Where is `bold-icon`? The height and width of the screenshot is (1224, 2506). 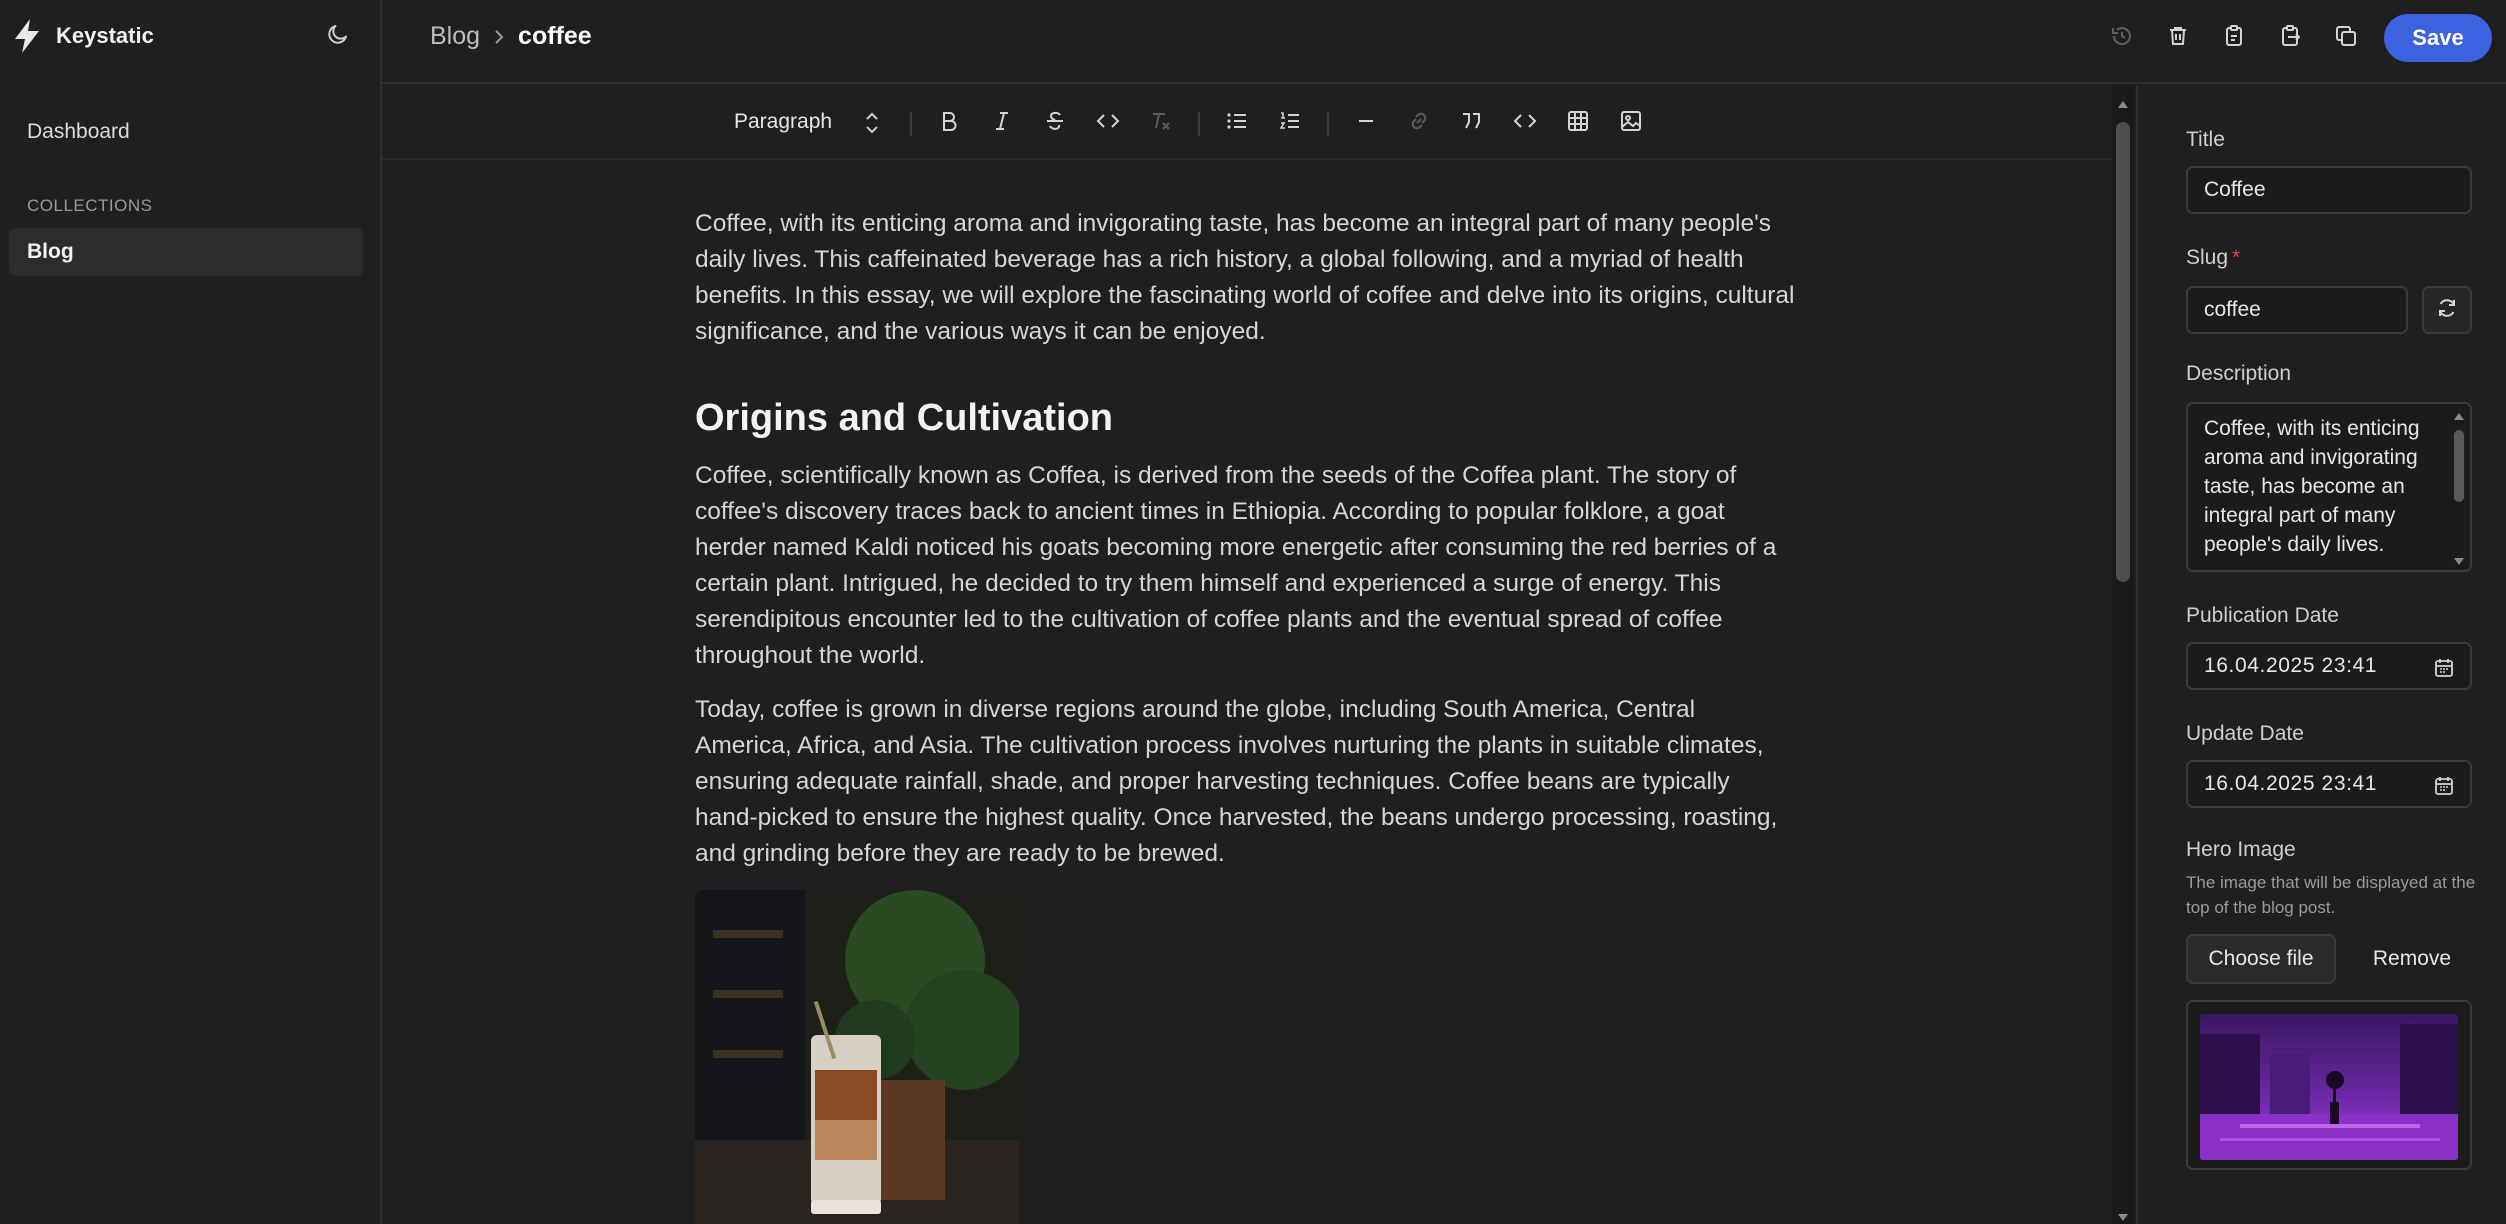 bold-icon is located at coordinates (949, 123).